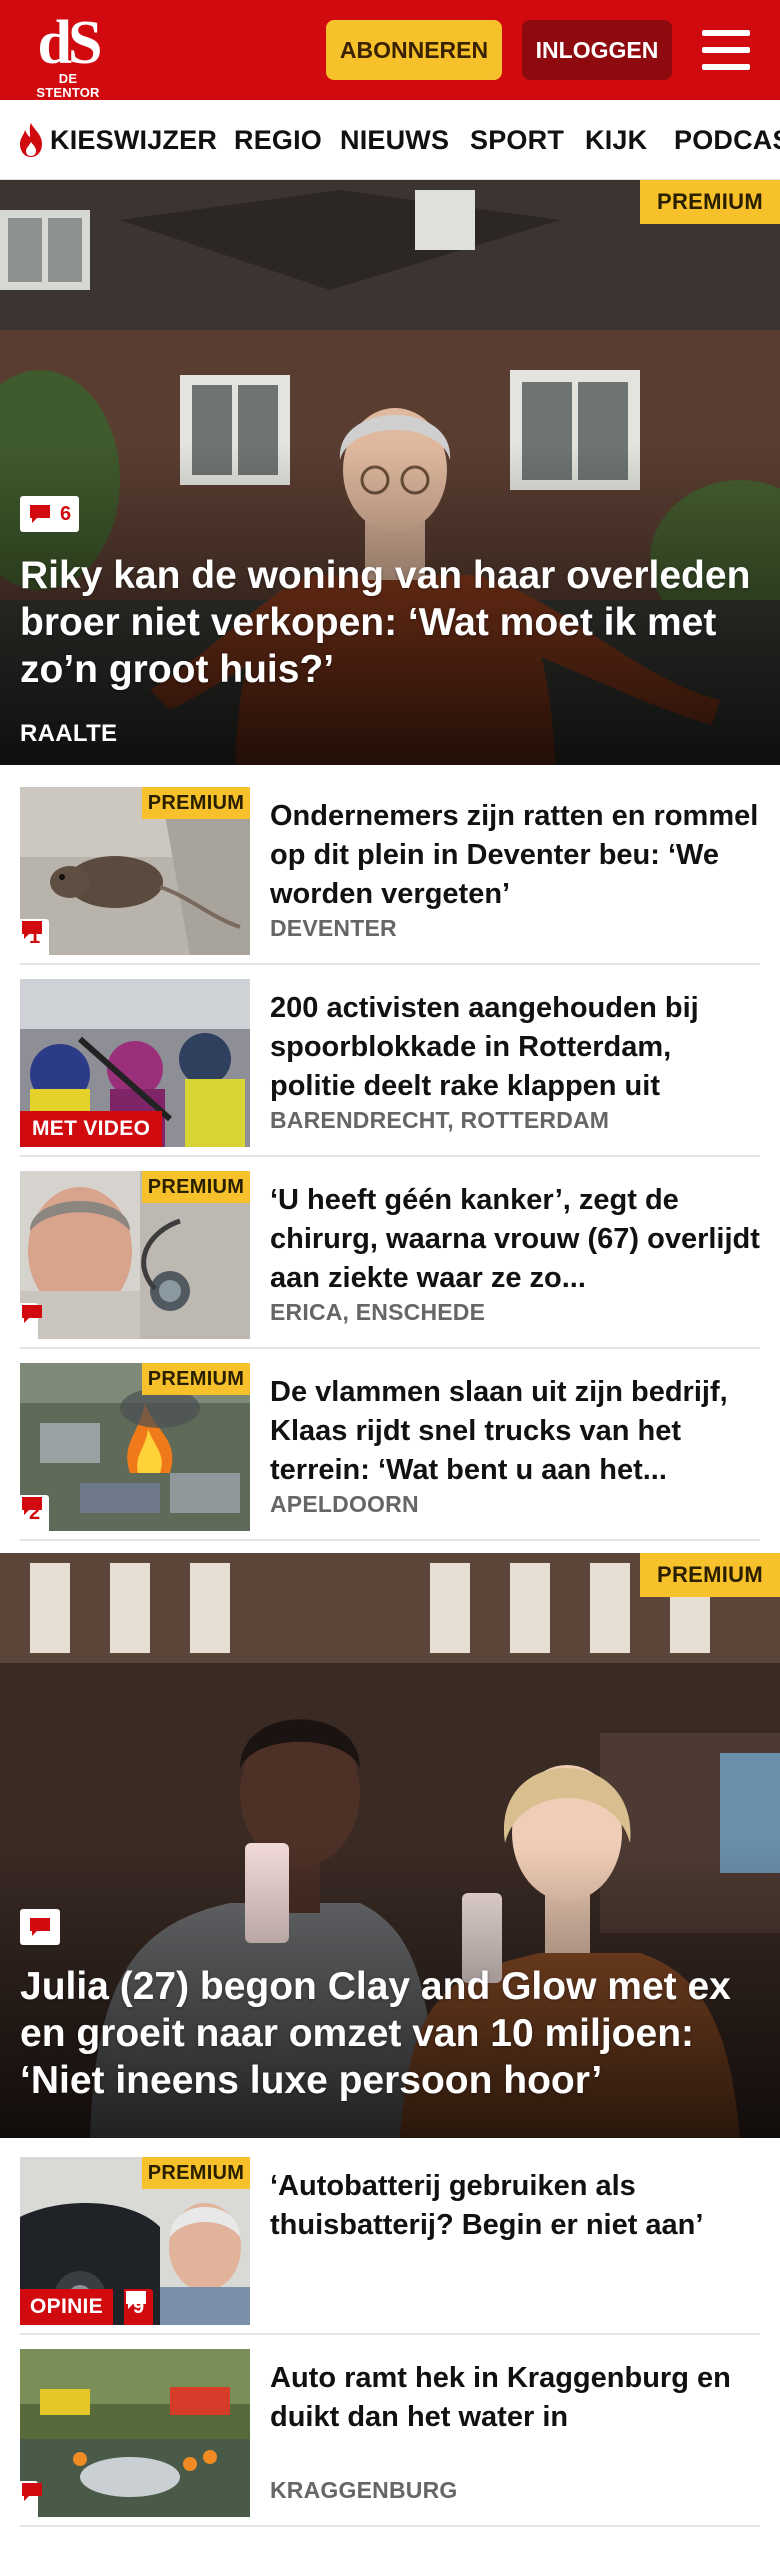 The image size is (780, 2560). Describe the element at coordinates (135, 1063) in the screenshot. I see `article-thumbnail: MET VIDEO` at that location.